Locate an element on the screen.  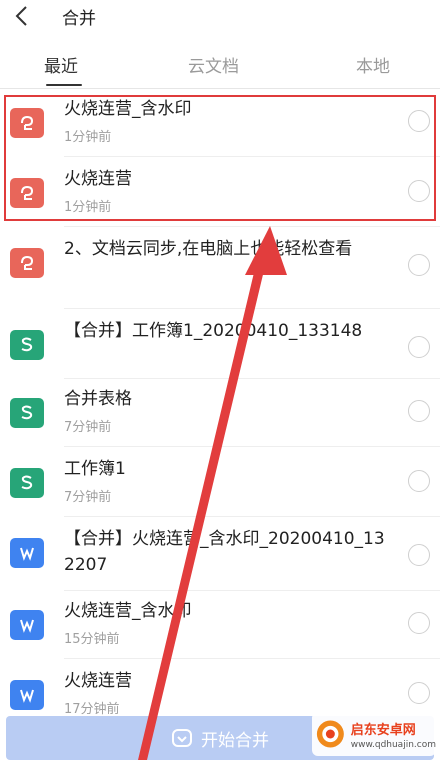
file-name: 火烧连营_含水印 is located at coordinates (128, 611).